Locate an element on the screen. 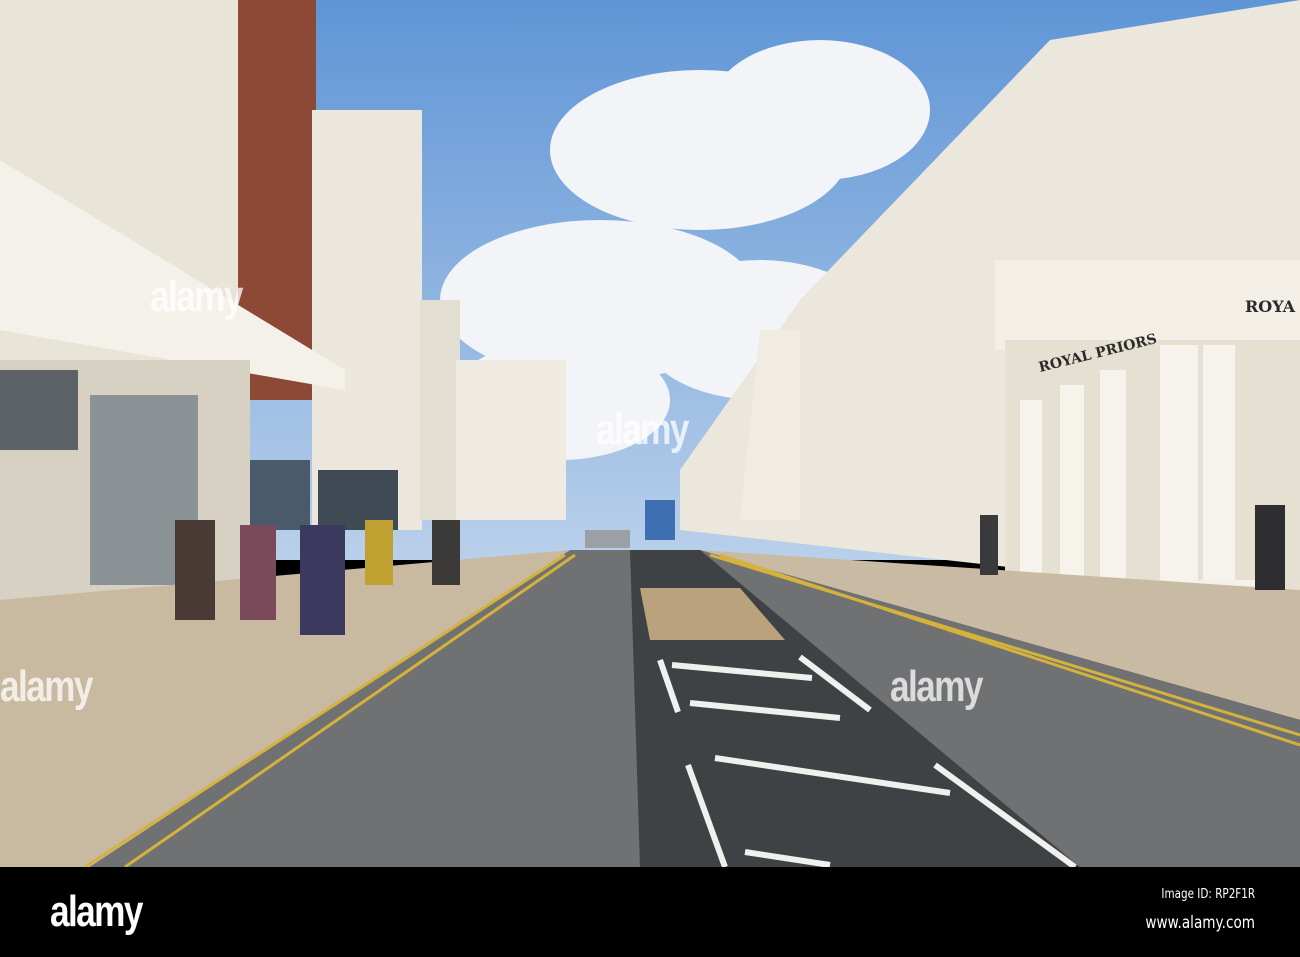 This screenshot has width=1300, height=957. alamy-logo: alamy is located at coordinates (96, 911).